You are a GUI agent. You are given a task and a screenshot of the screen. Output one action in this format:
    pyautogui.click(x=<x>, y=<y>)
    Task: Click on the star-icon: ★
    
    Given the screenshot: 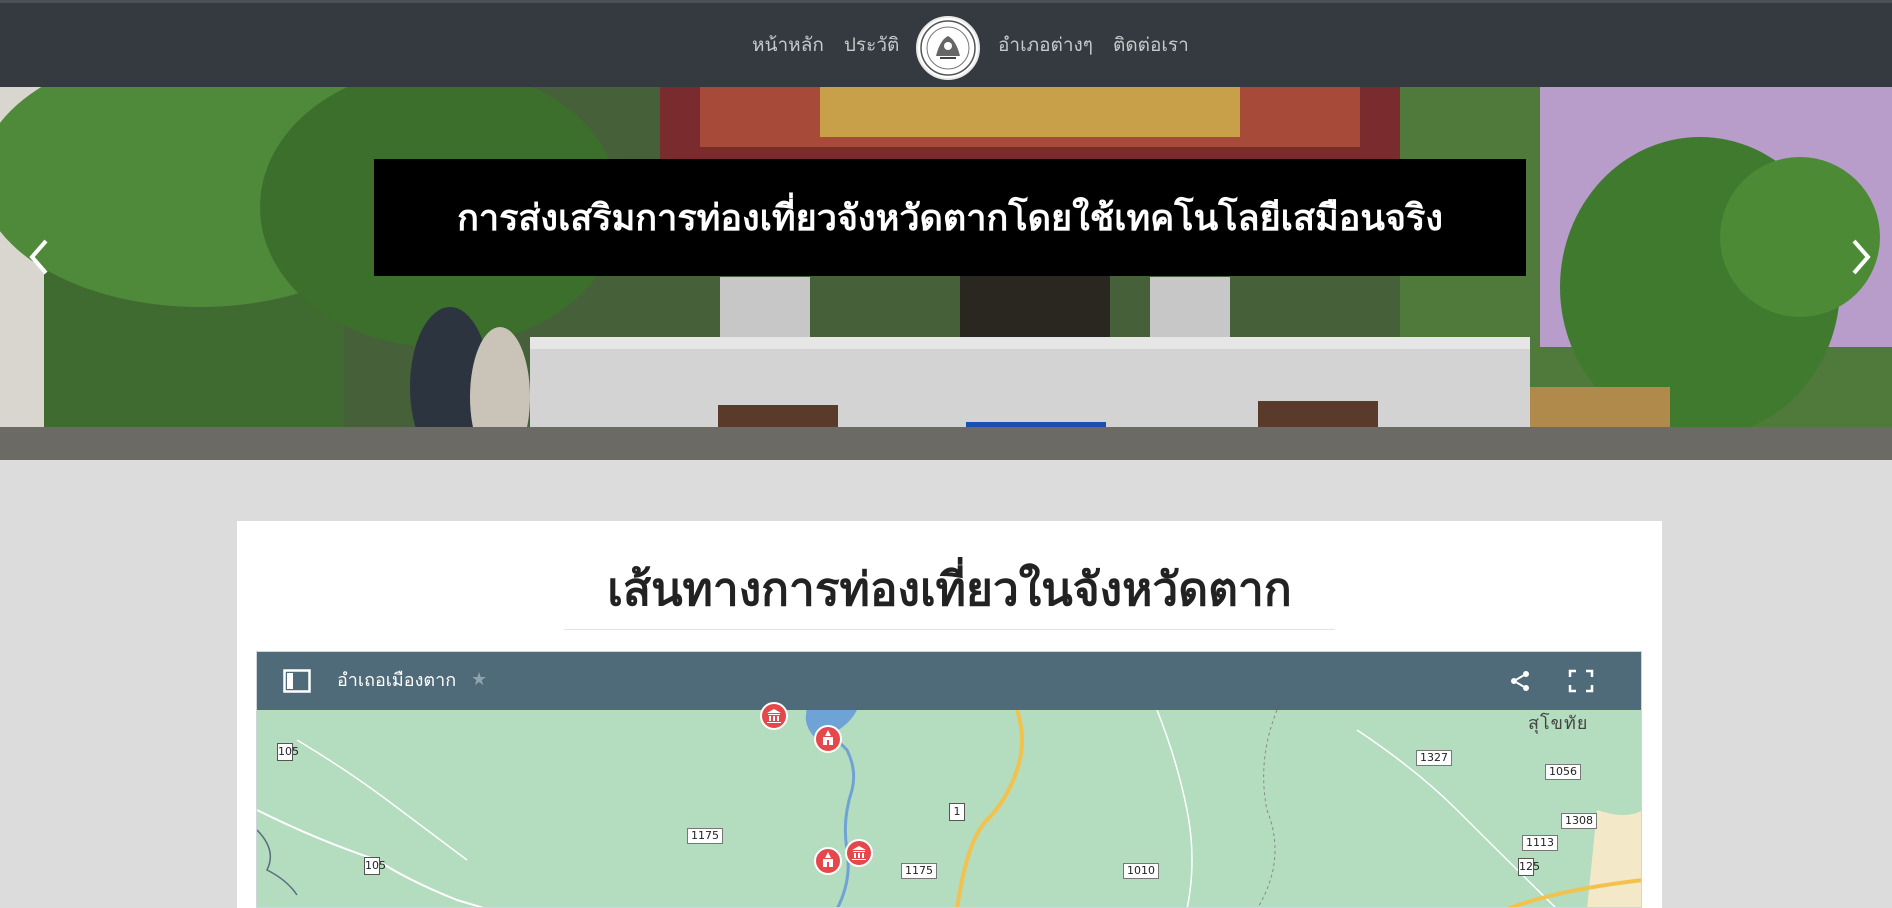 What is the action you would take?
    pyautogui.click(x=479, y=681)
    